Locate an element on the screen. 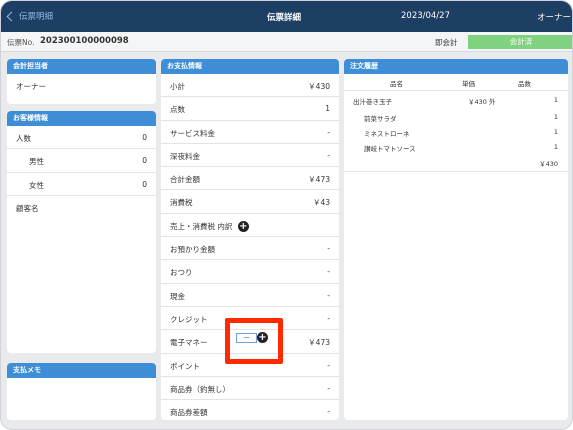 This screenshot has height=430, width=573. row-label: クレジット is located at coordinates (189, 319).